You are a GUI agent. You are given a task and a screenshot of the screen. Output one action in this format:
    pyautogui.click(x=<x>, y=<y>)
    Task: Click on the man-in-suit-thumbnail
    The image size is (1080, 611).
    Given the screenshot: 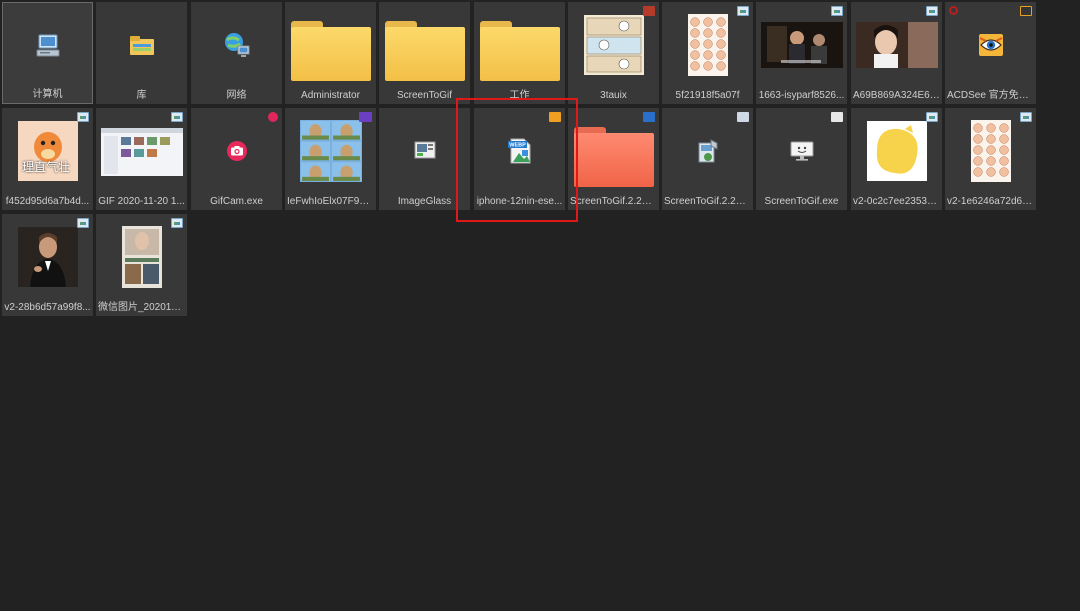 What is the action you would take?
    pyautogui.click(x=47, y=257)
    